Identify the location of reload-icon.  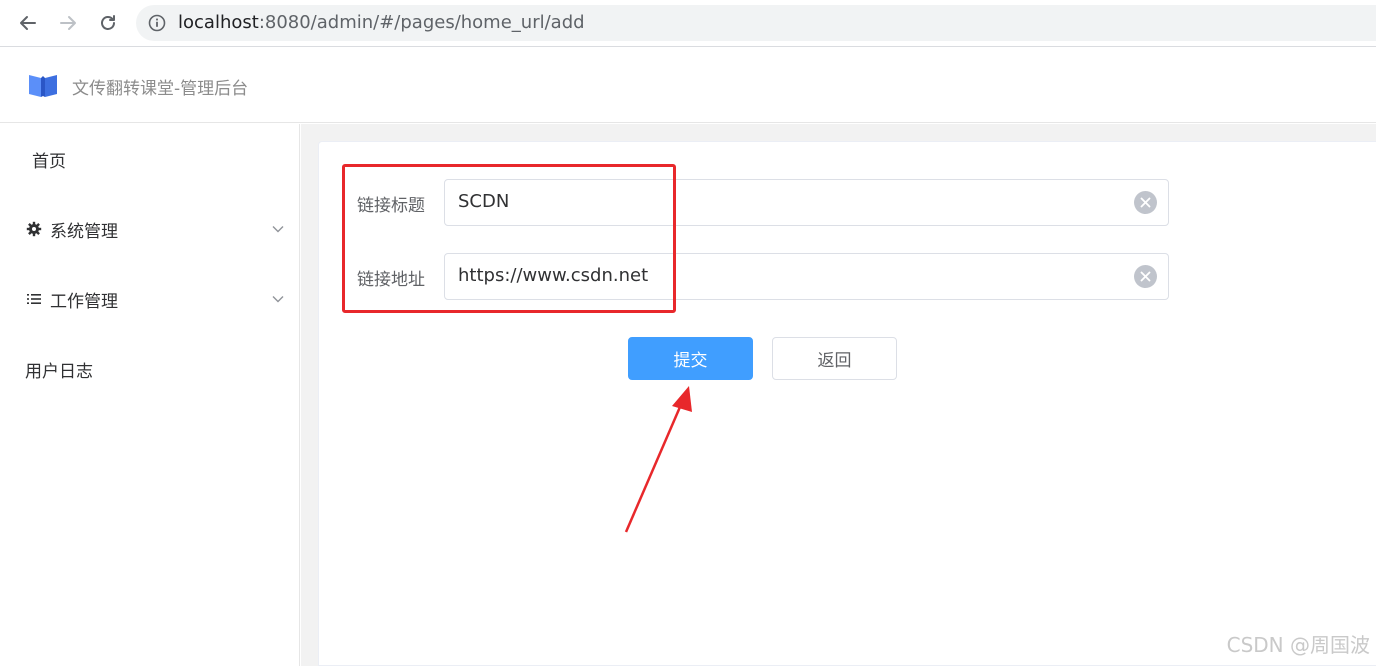
(108, 23).